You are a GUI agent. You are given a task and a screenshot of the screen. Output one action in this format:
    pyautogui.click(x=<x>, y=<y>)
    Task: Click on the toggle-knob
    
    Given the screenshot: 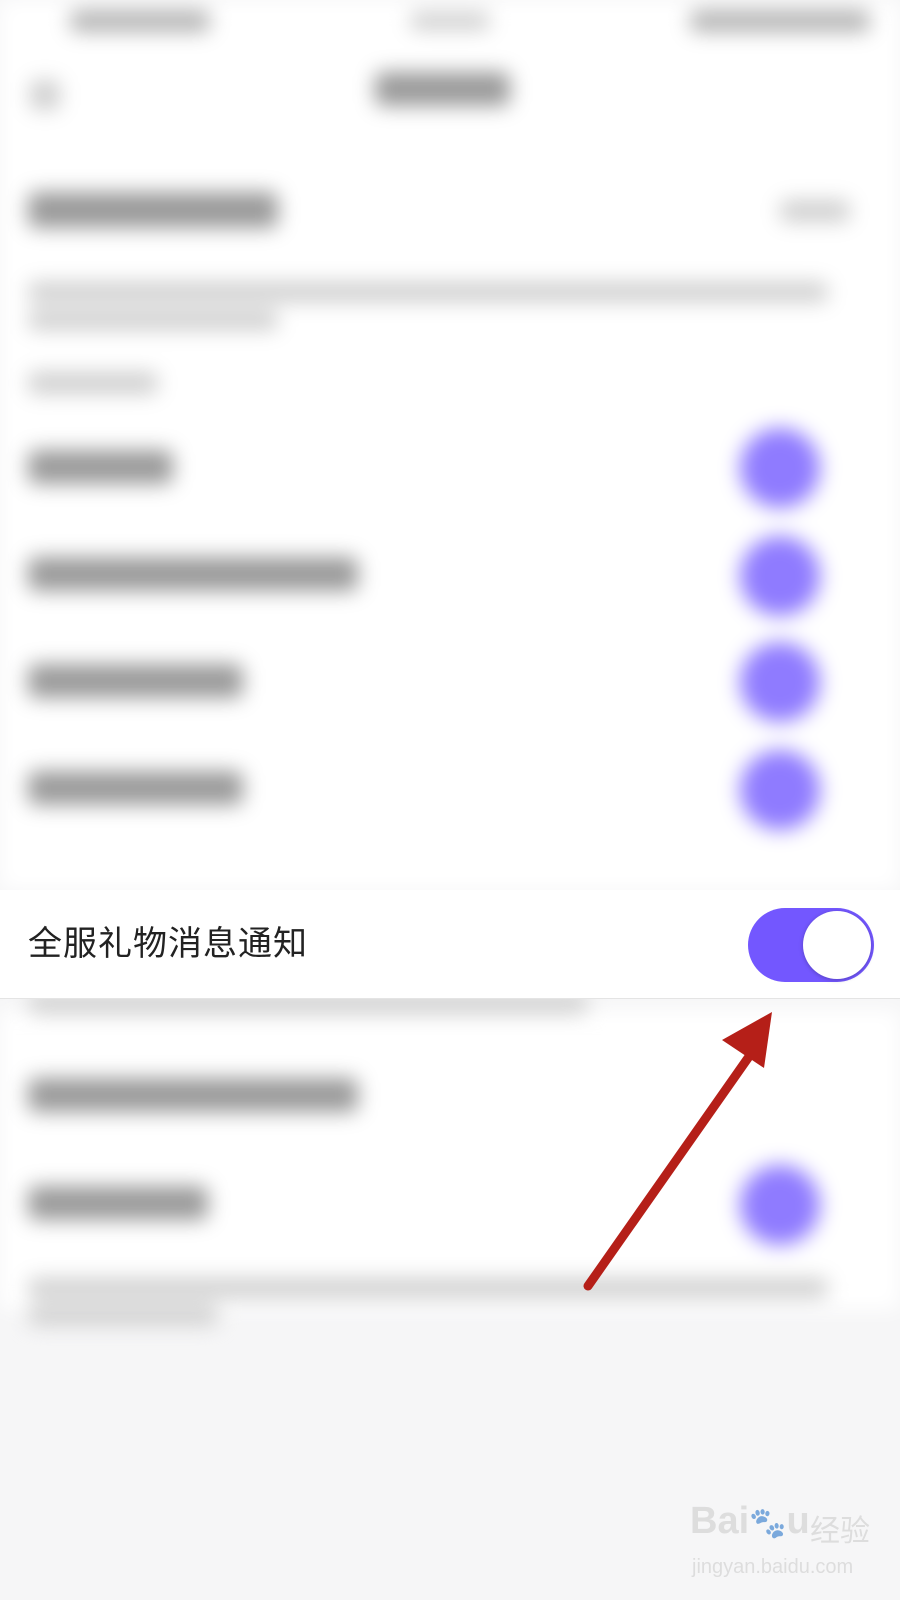 What is the action you would take?
    pyautogui.click(x=837, y=945)
    